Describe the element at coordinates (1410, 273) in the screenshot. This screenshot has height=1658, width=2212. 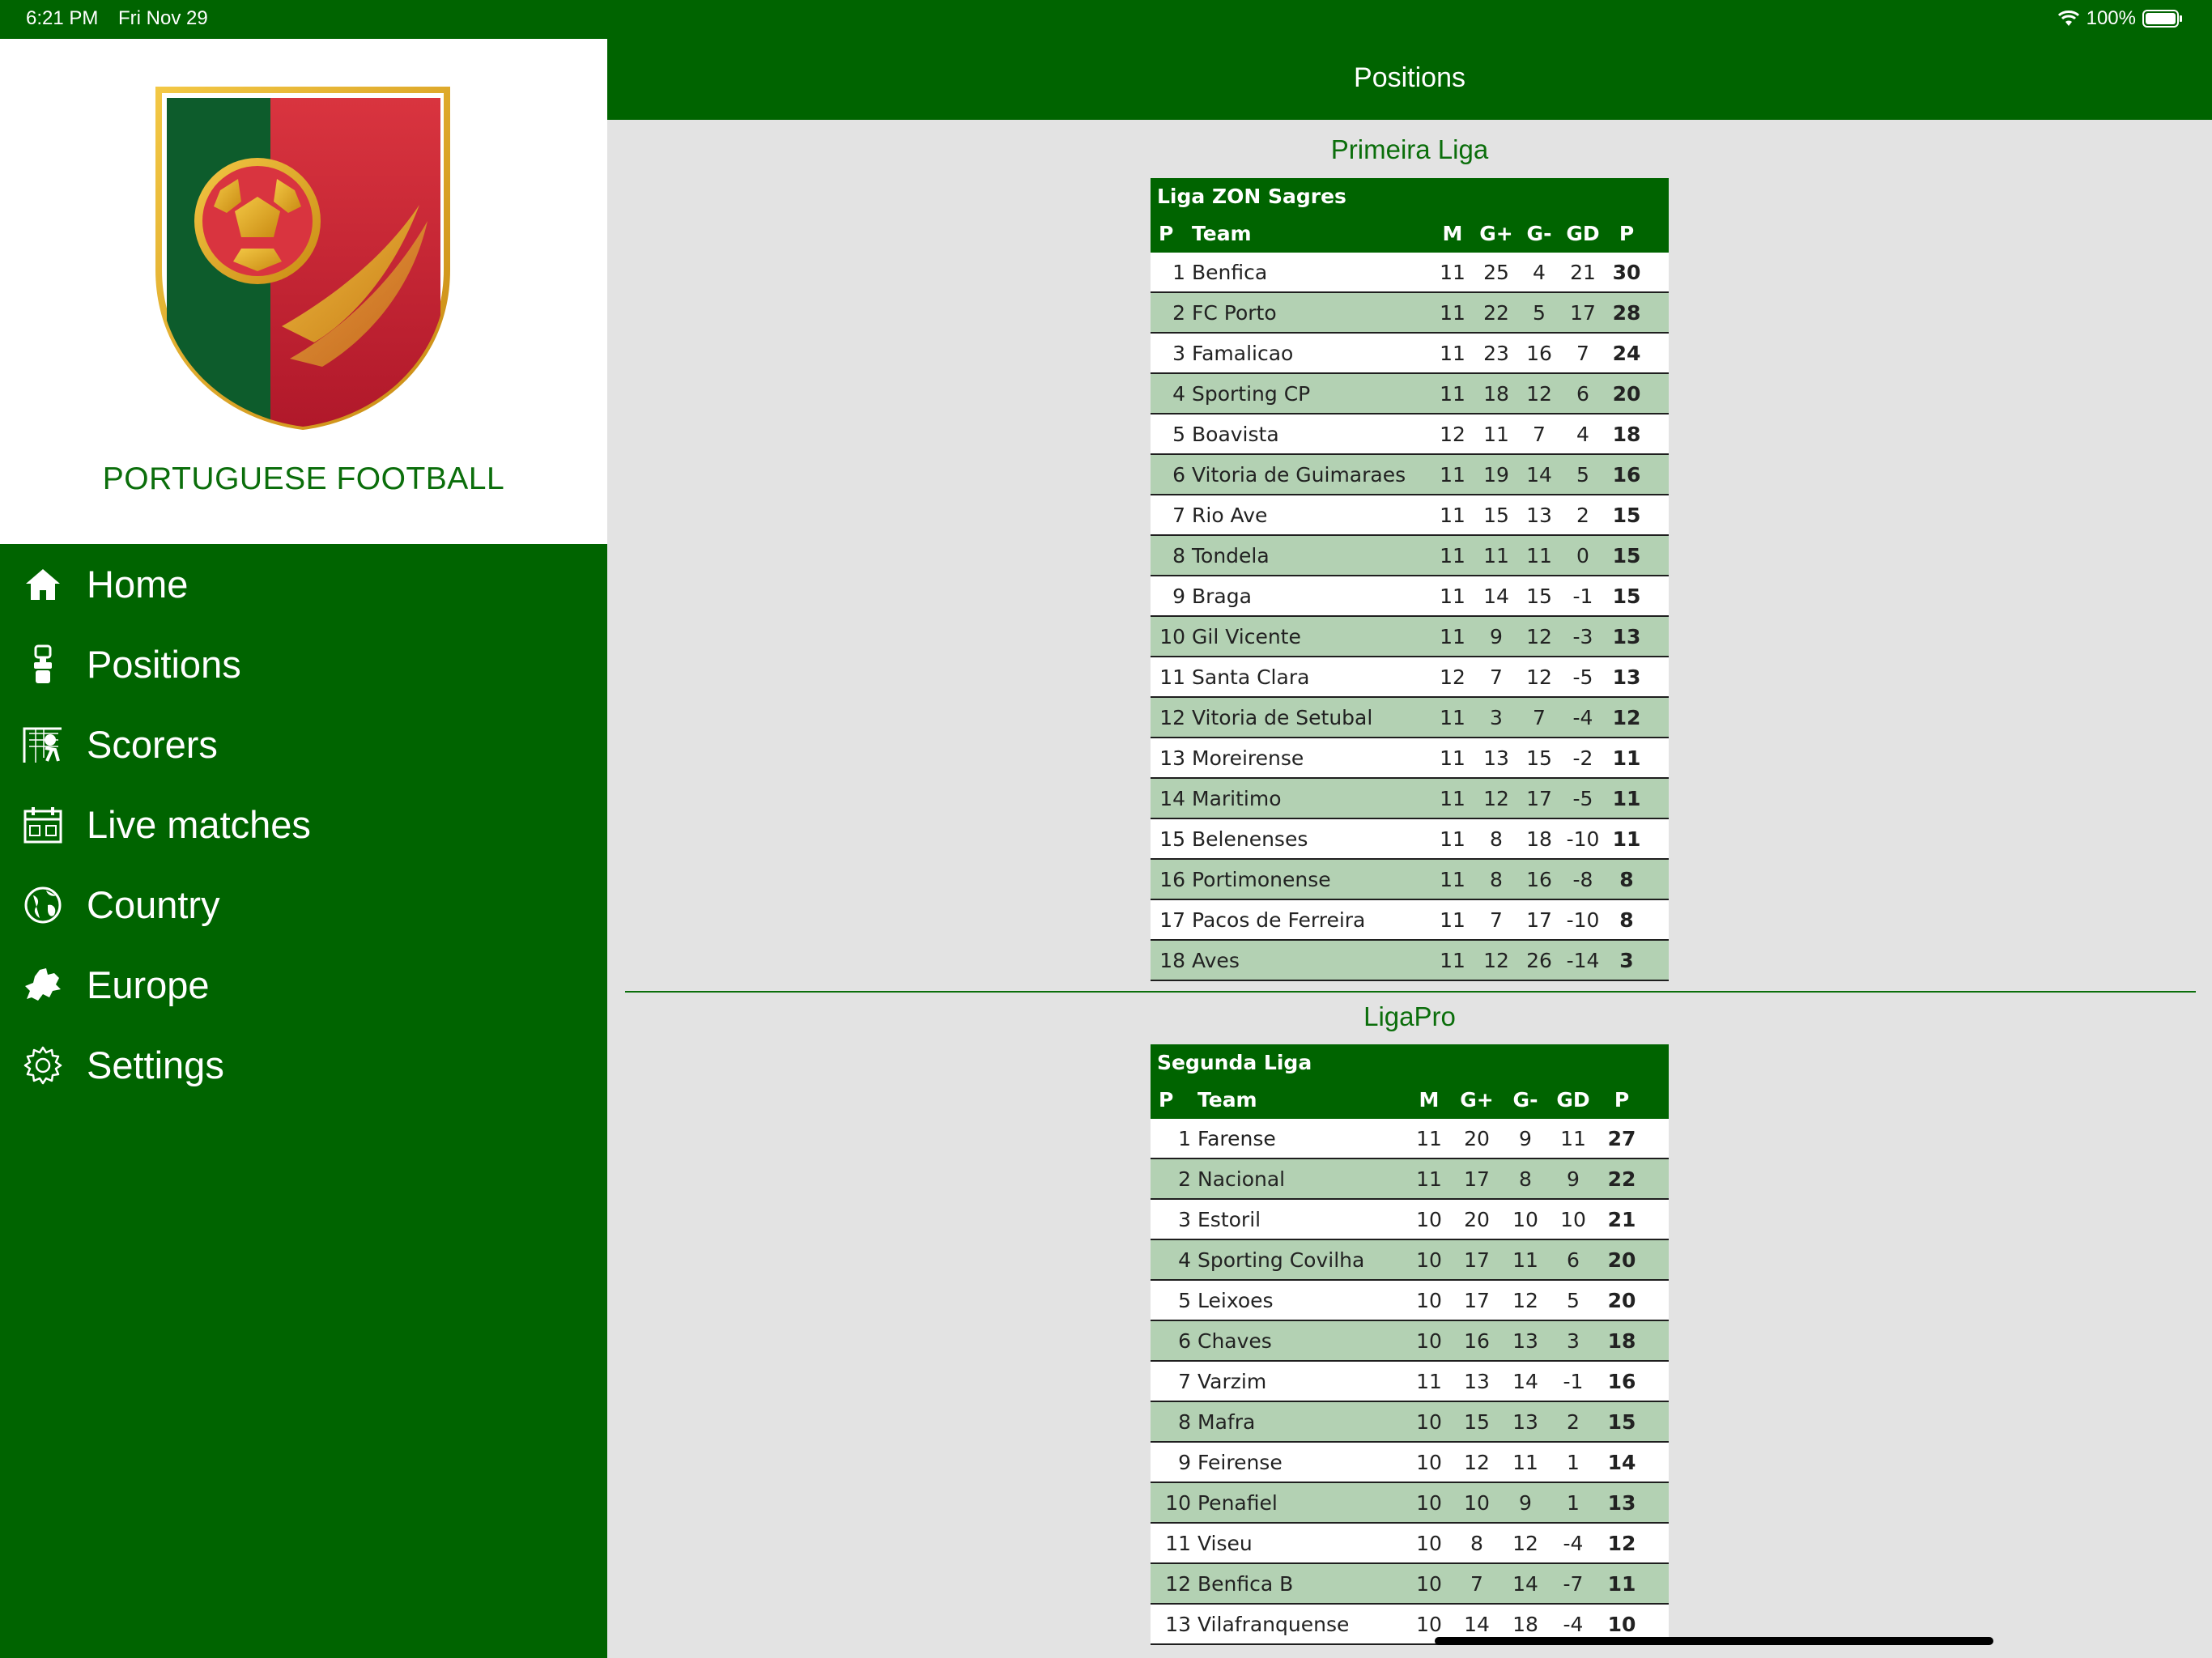
I see `table-row: 1 Benfica 11 25 4 21 30` at that location.